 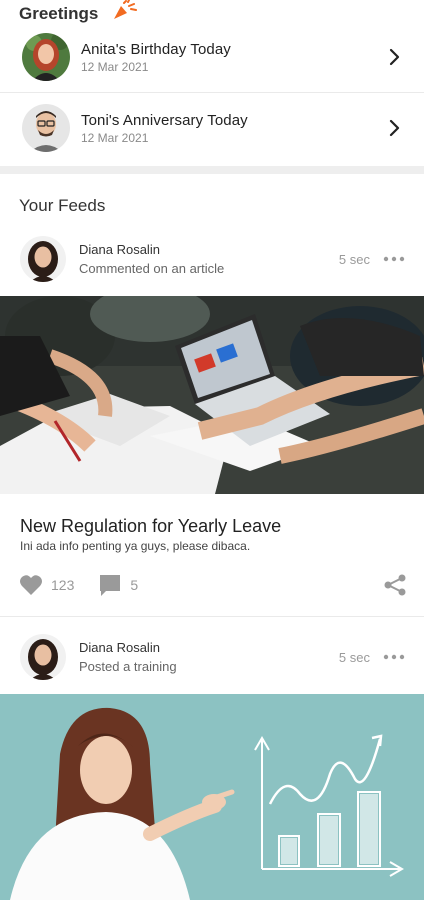 I want to click on like-button: 123, so click(x=46, y=585).